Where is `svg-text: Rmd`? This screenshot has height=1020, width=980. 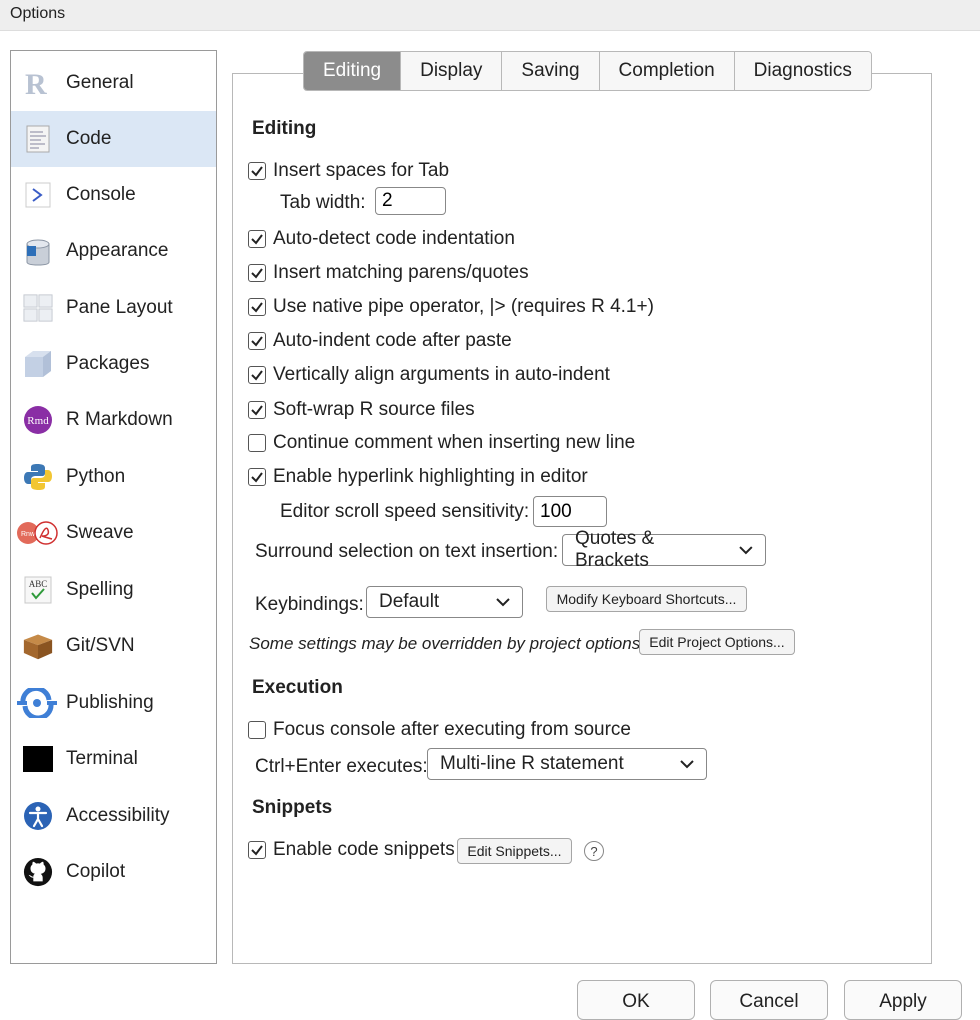 svg-text: Rmd is located at coordinates (38, 421).